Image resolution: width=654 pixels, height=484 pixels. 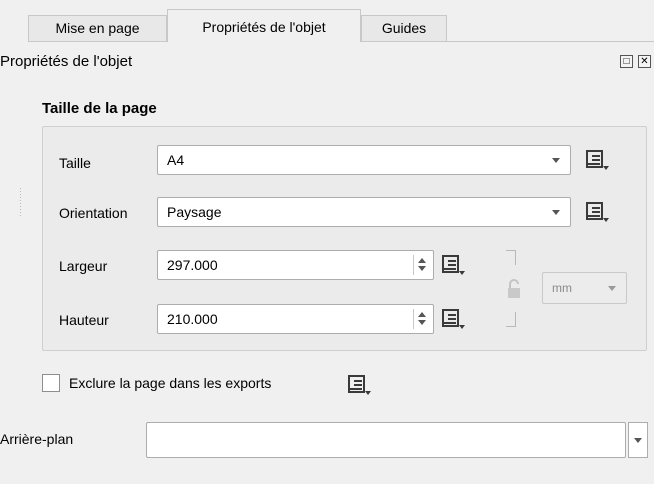 I want to click on tab-mise-en-page: Mise en page, so click(x=97, y=28).